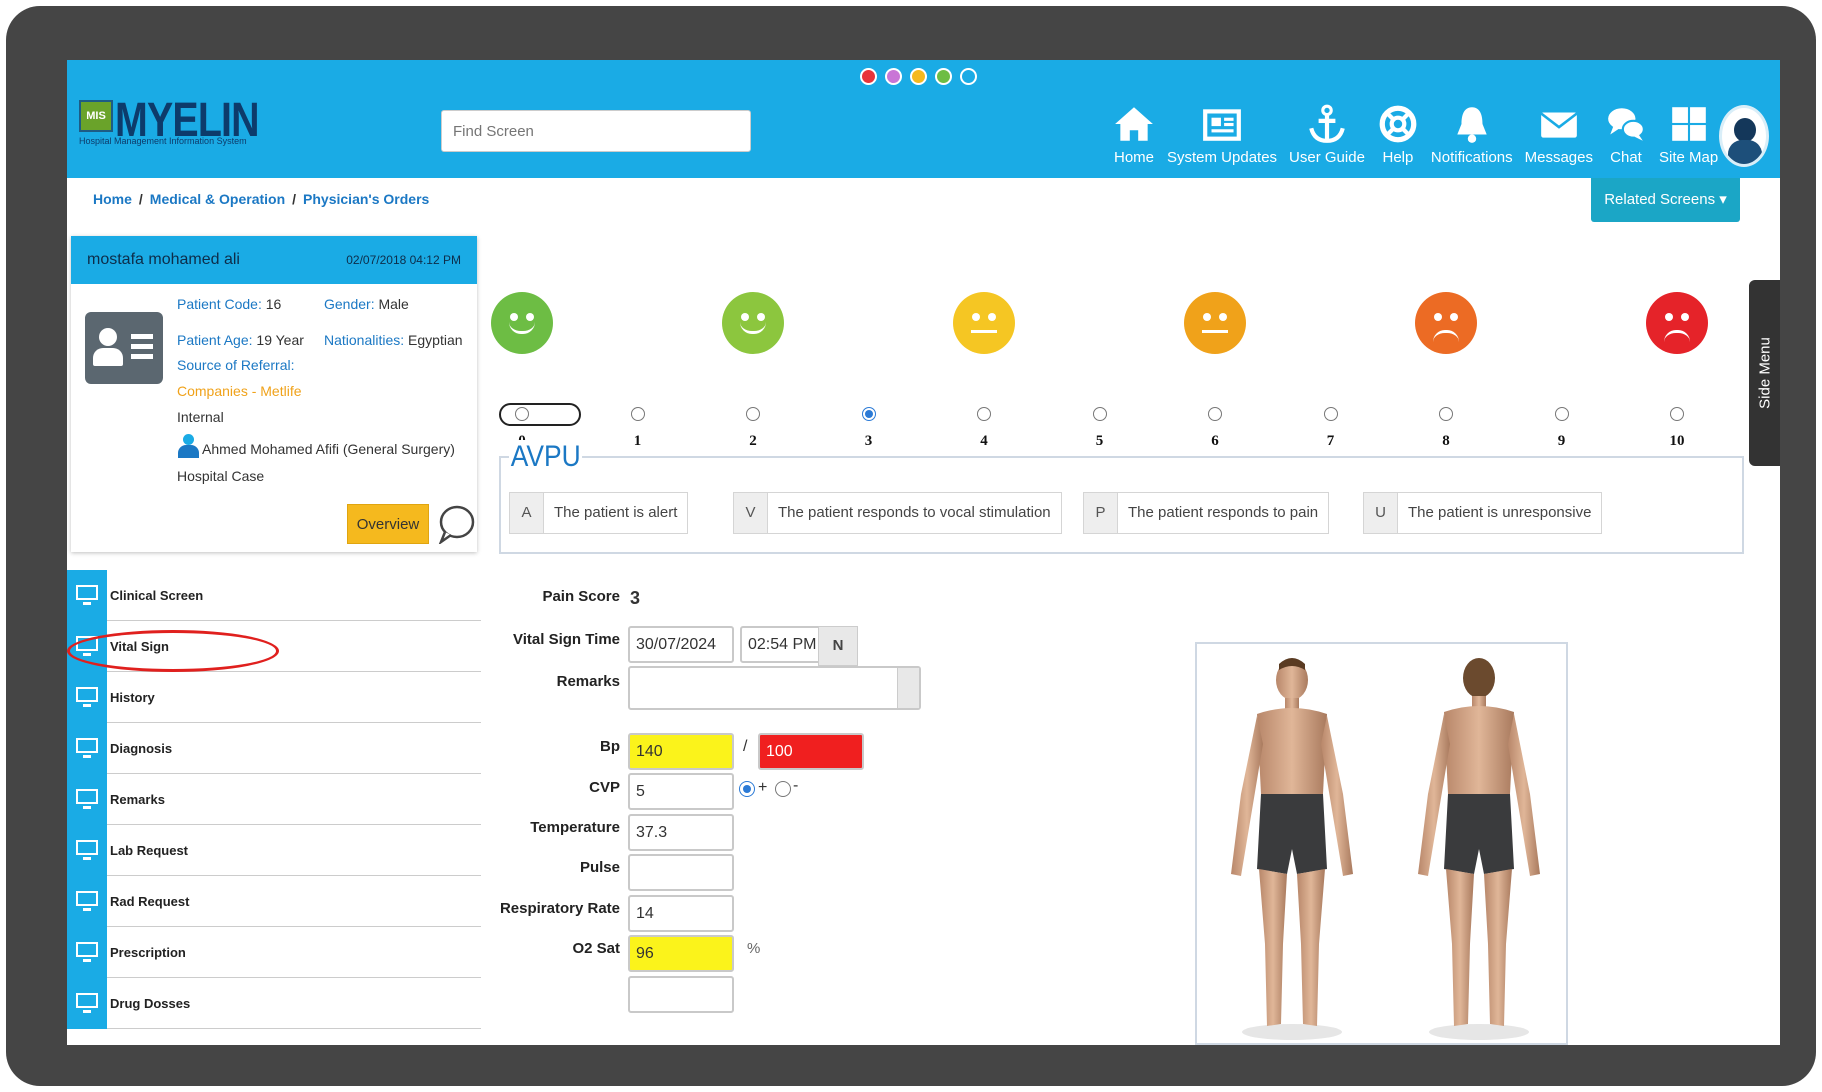  Describe the element at coordinates (217, 199) in the screenshot. I see `breadcrumb-section: Medical & Operation` at that location.